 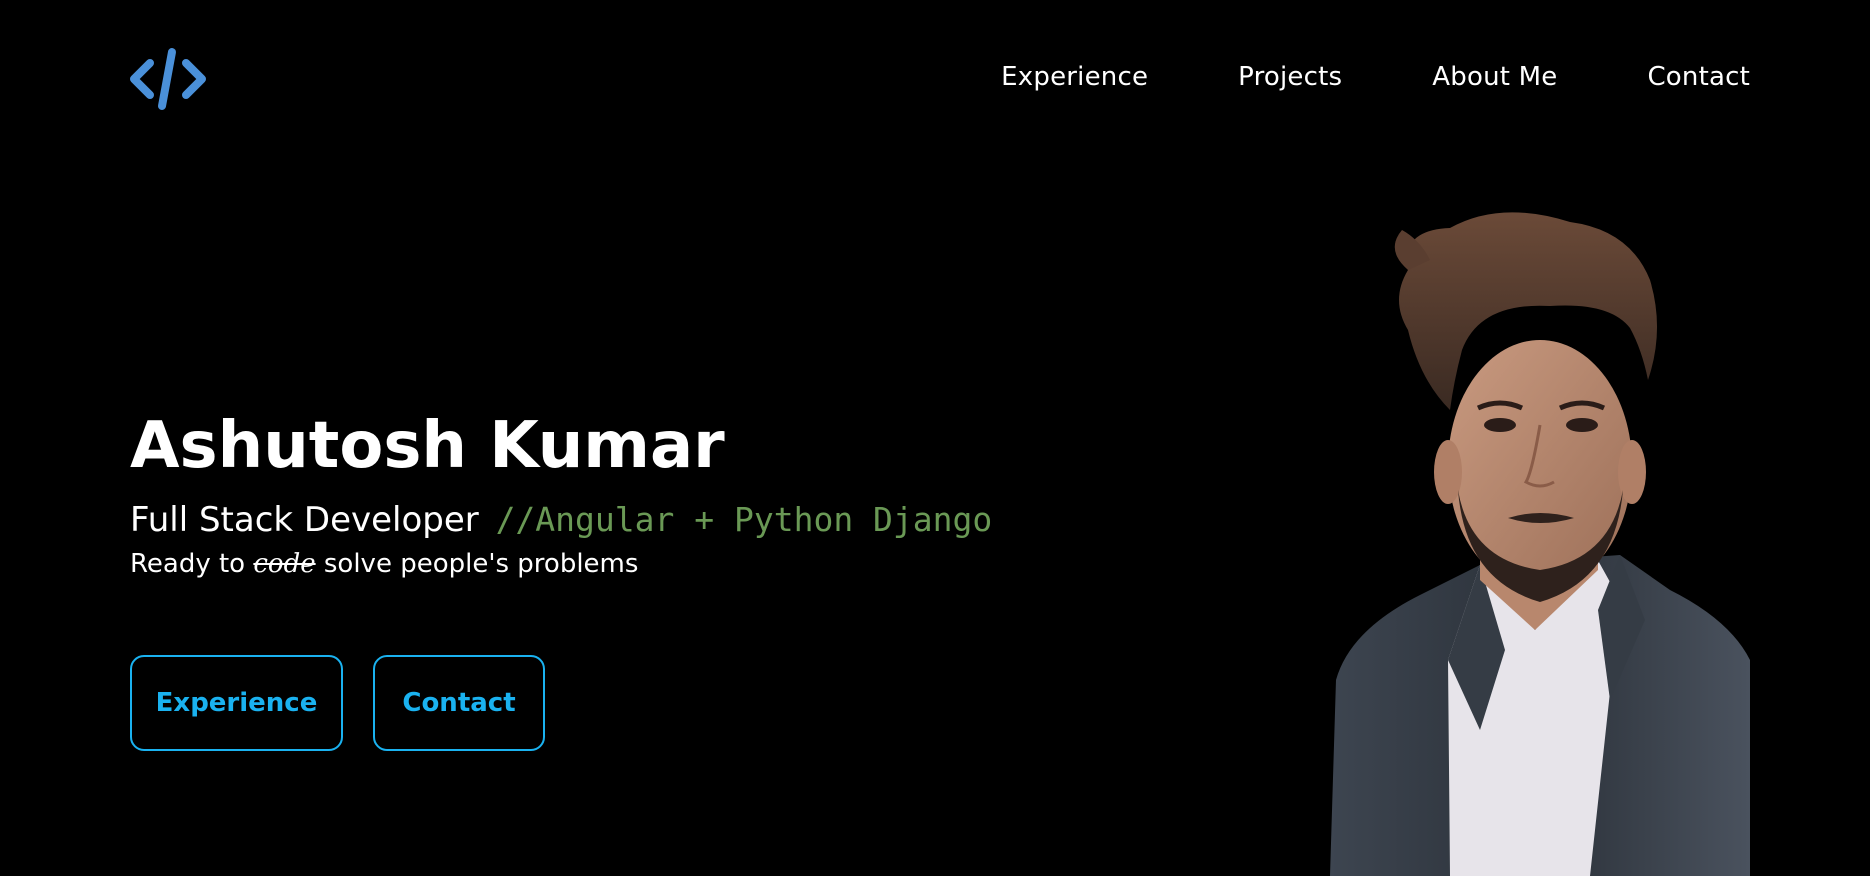 I want to click on tagline-prefix: Ready to, so click(x=188, y=564).